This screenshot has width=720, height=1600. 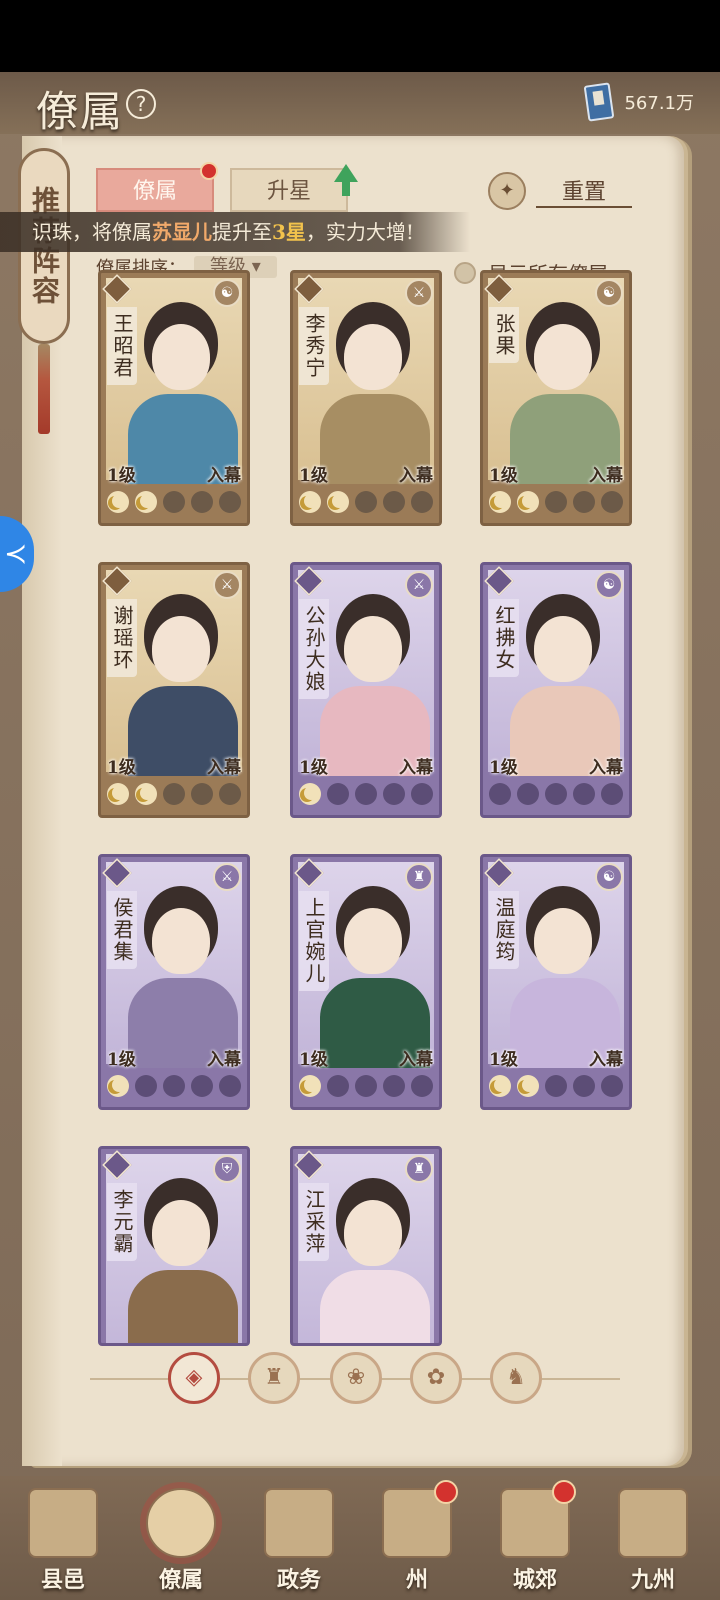 What do you see at coordinates (465, 272) in the screenshot?
I see `show-all-checkbox` at bounding box center [465, 272].